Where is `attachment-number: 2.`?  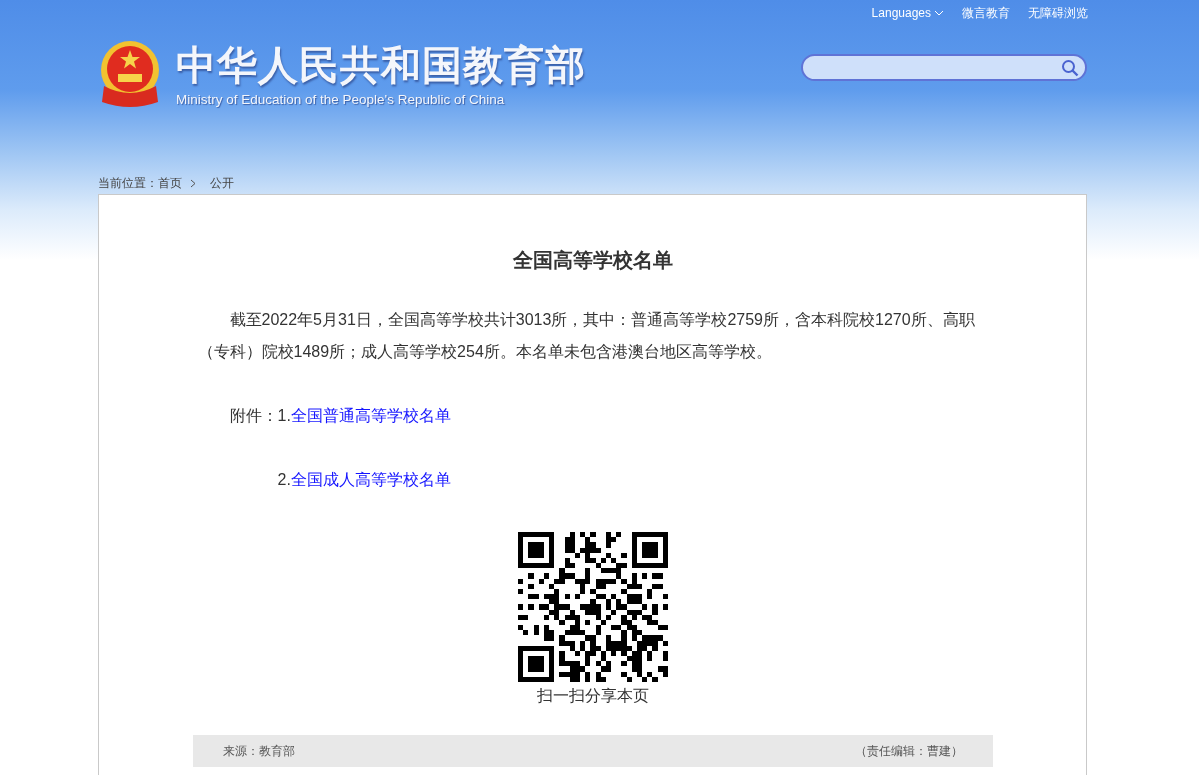 attachment-number: 2. is located at coordinates (284, 480).